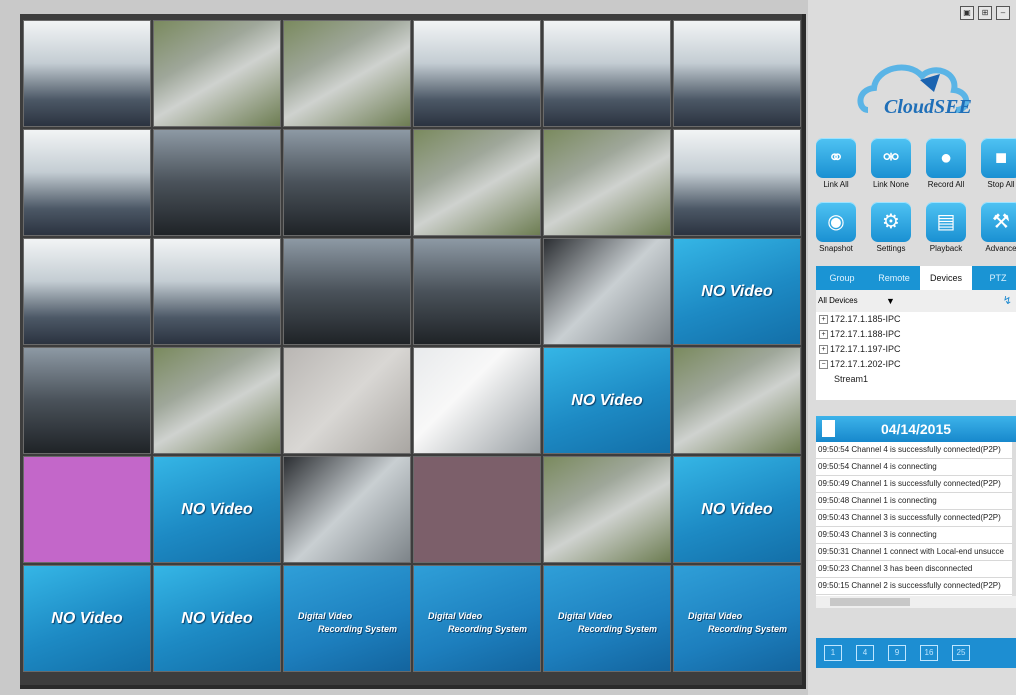  I want to click on device-item: −172.17.1.202-IPC, so click(916, 364).